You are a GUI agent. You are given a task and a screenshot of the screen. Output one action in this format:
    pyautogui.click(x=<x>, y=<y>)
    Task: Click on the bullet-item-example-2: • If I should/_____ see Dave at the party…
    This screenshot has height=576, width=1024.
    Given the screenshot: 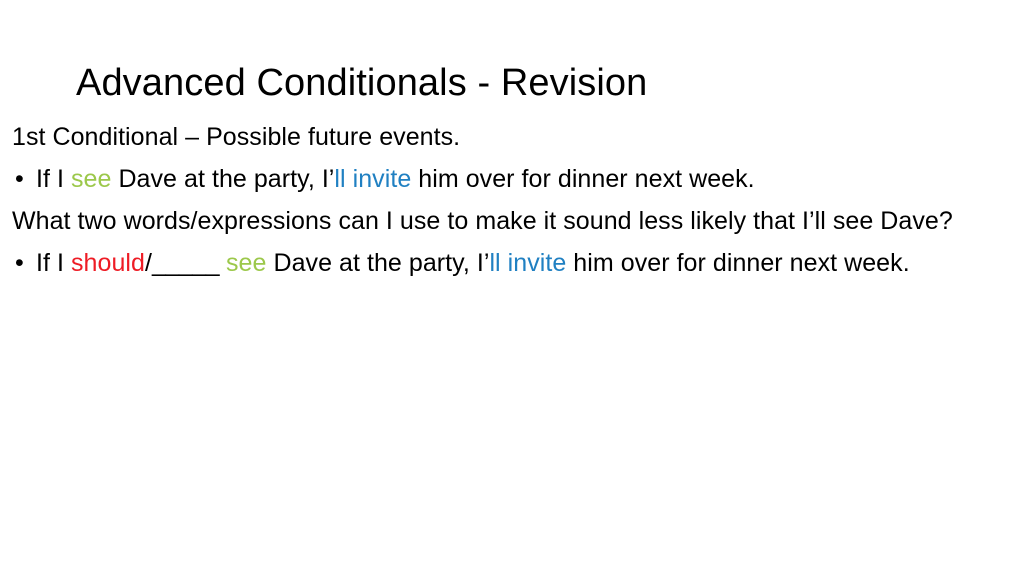 What is the action you would take?
    pyautogui.click(x=515, y=263)
    